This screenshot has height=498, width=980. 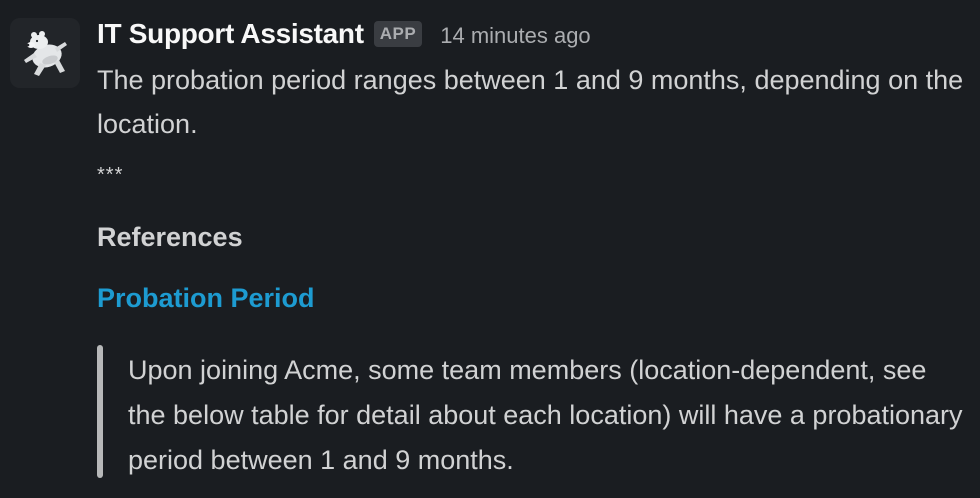 I want to click on quote-bar, so click(x=100, y=411).